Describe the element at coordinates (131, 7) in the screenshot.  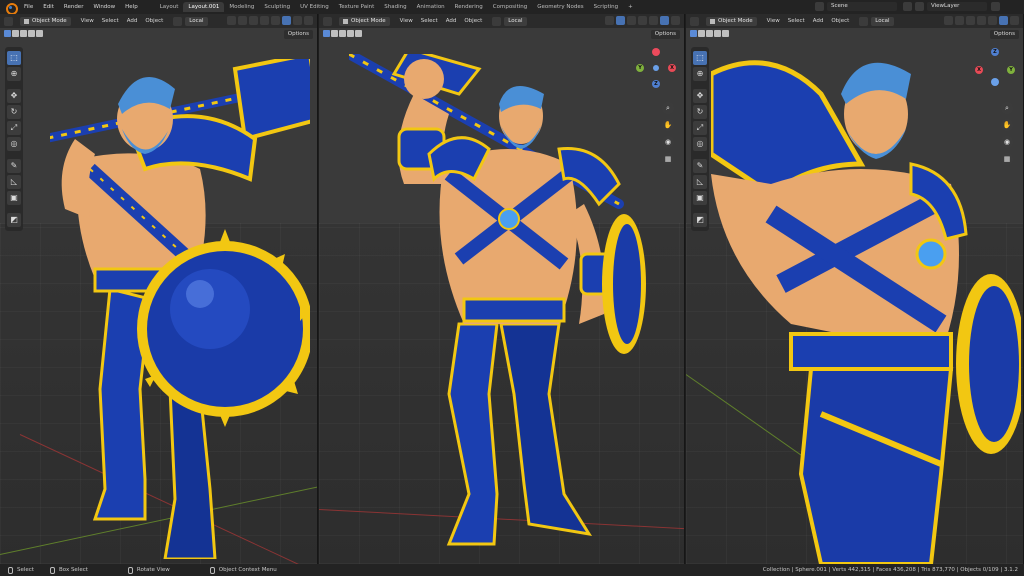
I see `menu-help: Help` at that location.